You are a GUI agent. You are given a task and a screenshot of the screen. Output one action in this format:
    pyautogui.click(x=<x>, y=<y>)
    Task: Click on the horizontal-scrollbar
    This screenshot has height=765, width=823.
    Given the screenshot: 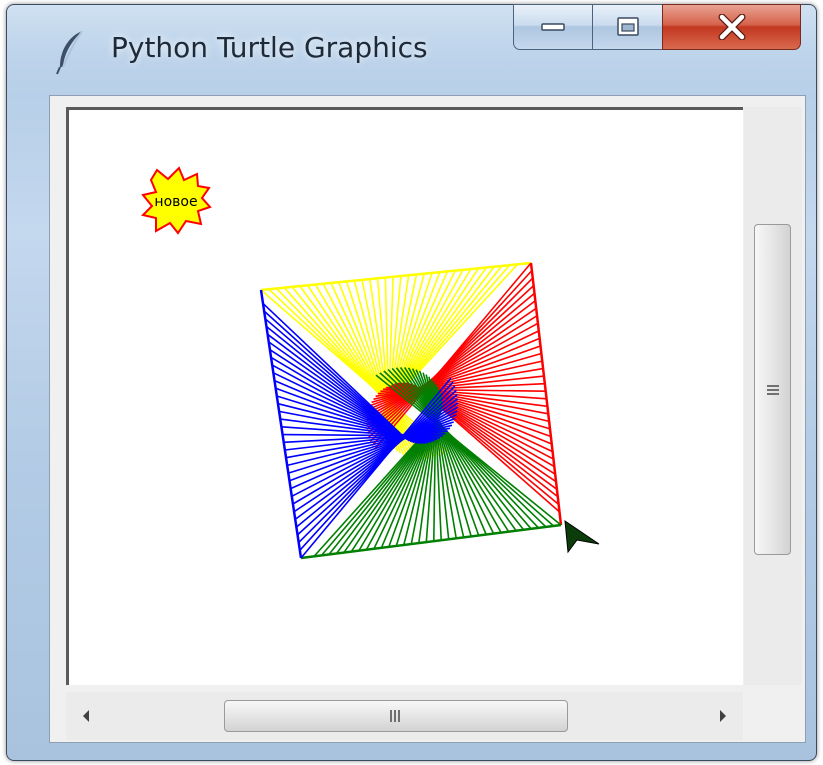 What is the action you would take?
    pyautogui.click(x=404, y=716)
    